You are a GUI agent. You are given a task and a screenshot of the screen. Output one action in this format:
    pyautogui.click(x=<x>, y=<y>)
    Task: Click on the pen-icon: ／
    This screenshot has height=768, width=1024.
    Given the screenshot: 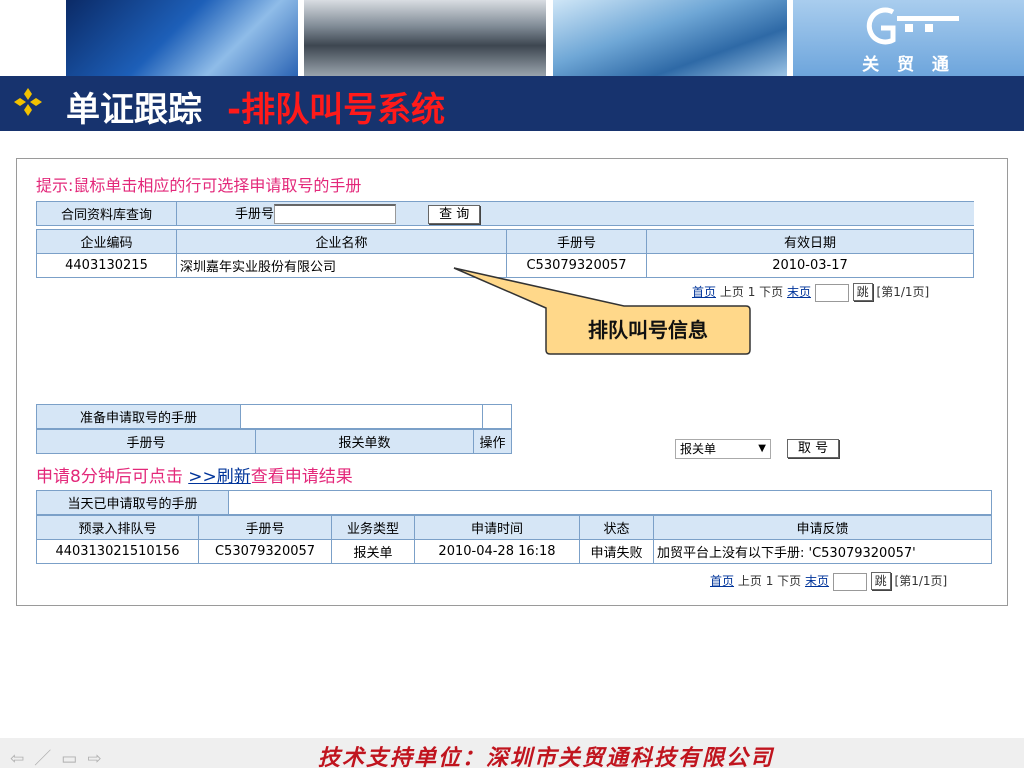 What is the action you would take?
    pyautogui.click(x=47, y=758)
    